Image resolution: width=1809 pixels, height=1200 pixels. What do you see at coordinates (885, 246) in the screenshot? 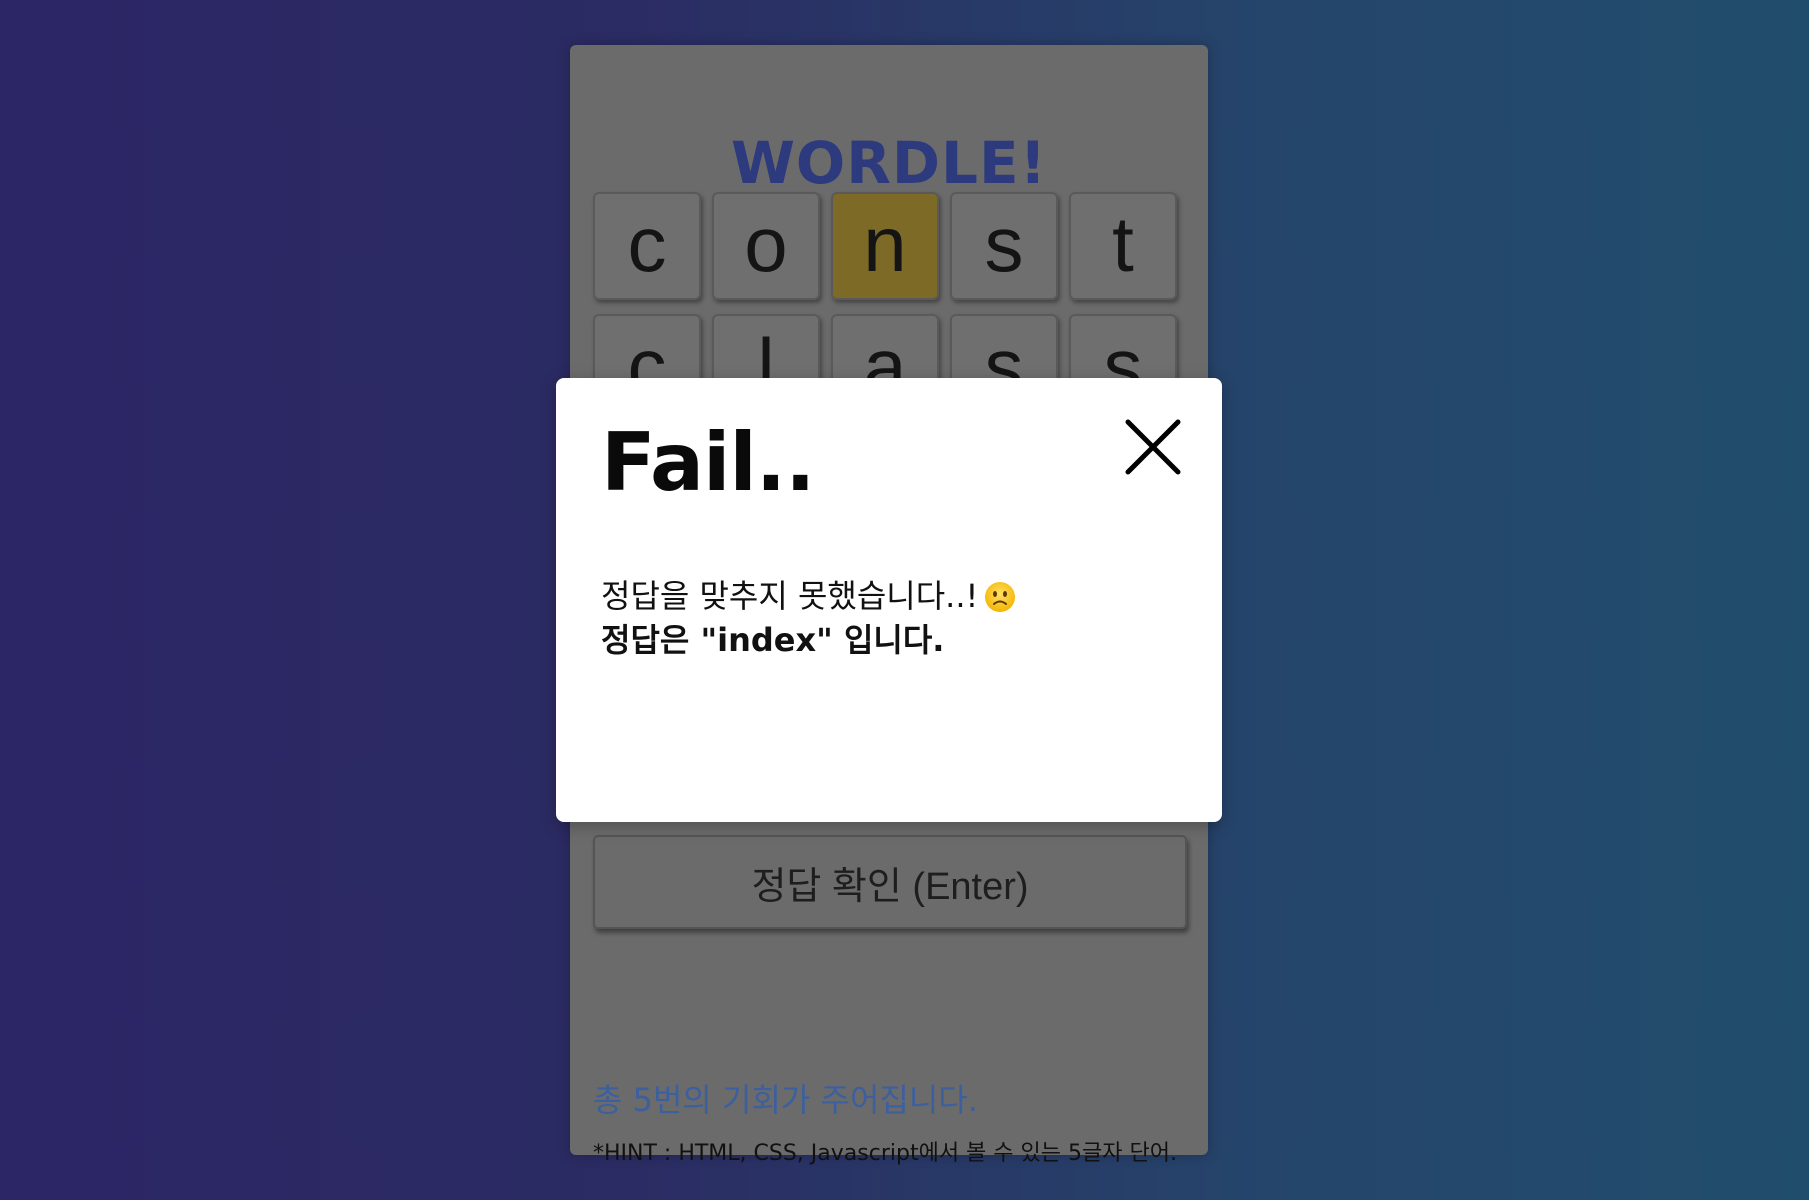
I see `letter-tile-present: n` at bounding box center [885, 246].